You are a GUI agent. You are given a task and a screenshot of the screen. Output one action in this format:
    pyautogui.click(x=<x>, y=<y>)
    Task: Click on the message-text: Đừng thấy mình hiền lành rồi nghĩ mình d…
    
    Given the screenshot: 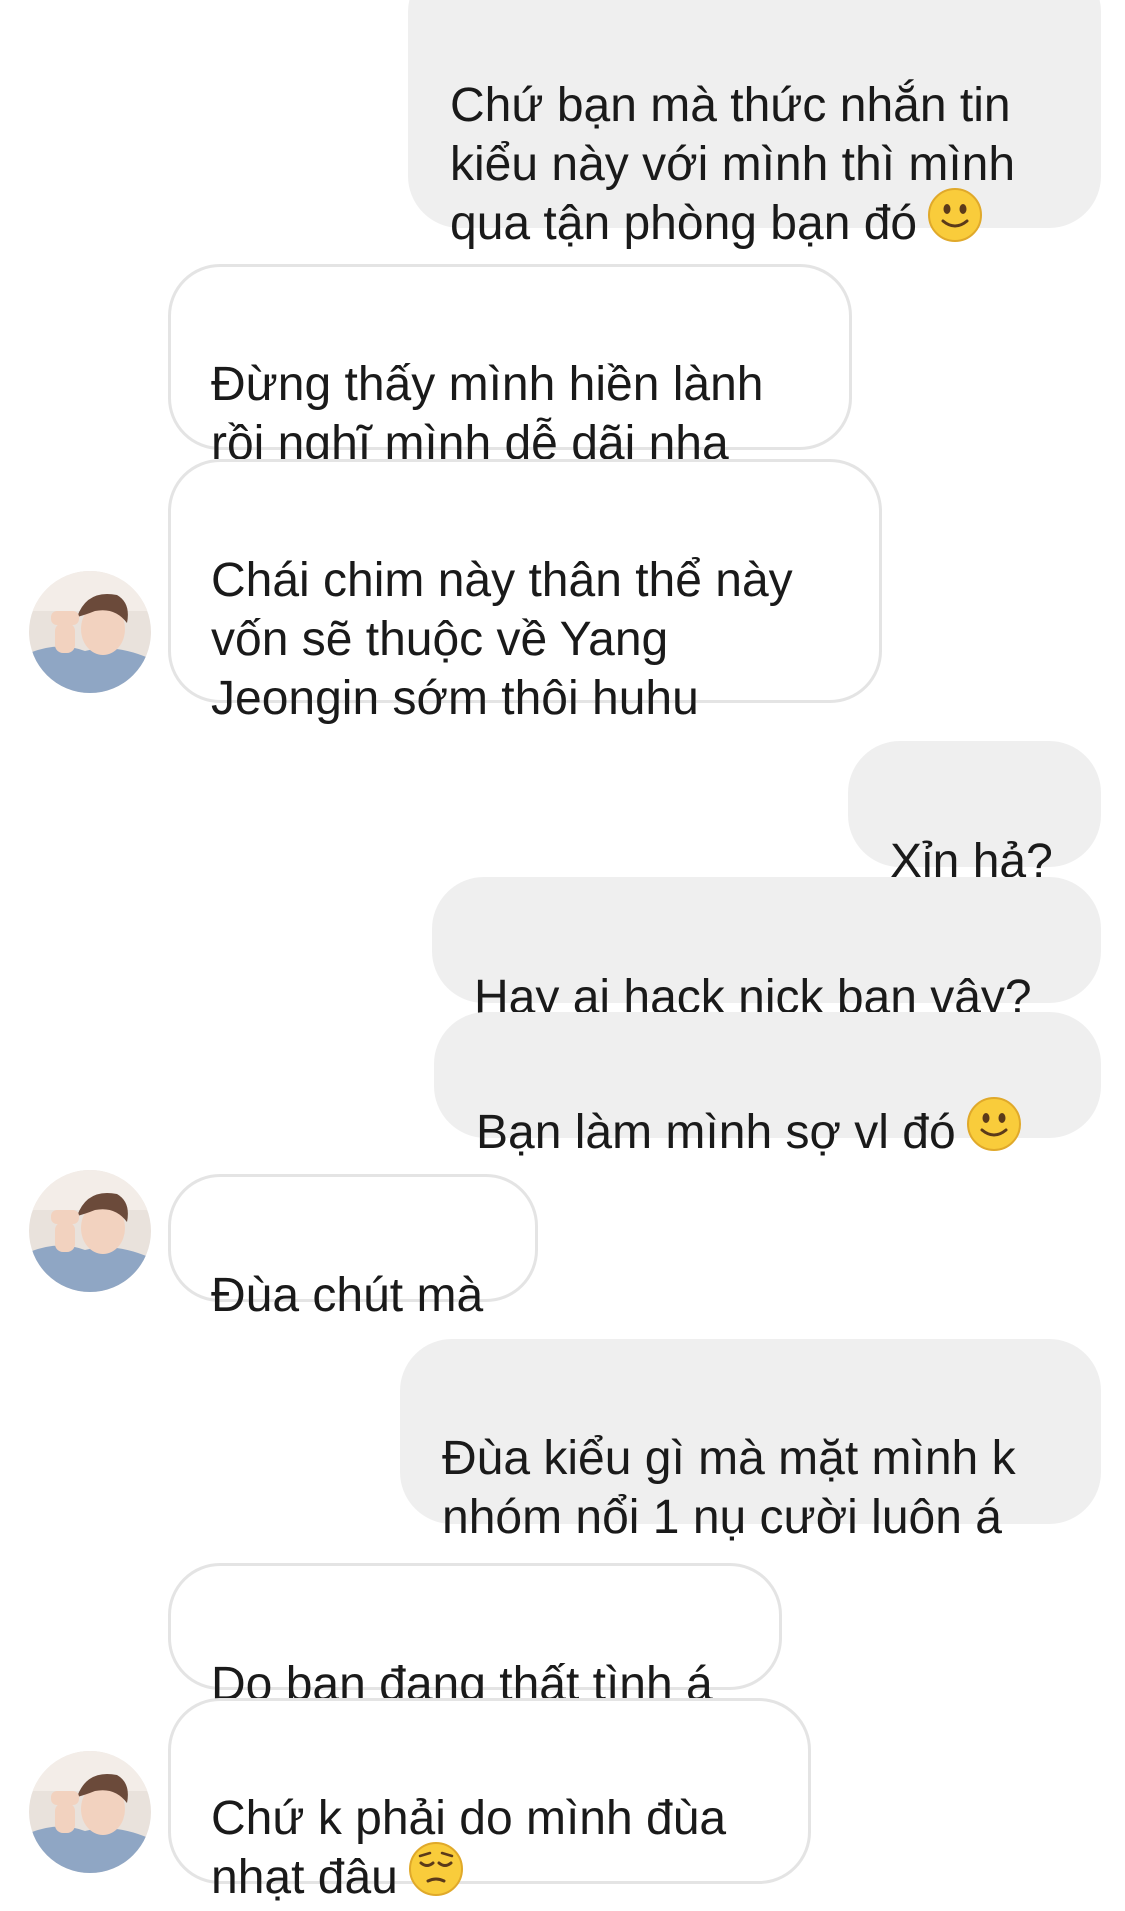 What is the action you would take?
    pyautogui.click(x=487, y=414)
    